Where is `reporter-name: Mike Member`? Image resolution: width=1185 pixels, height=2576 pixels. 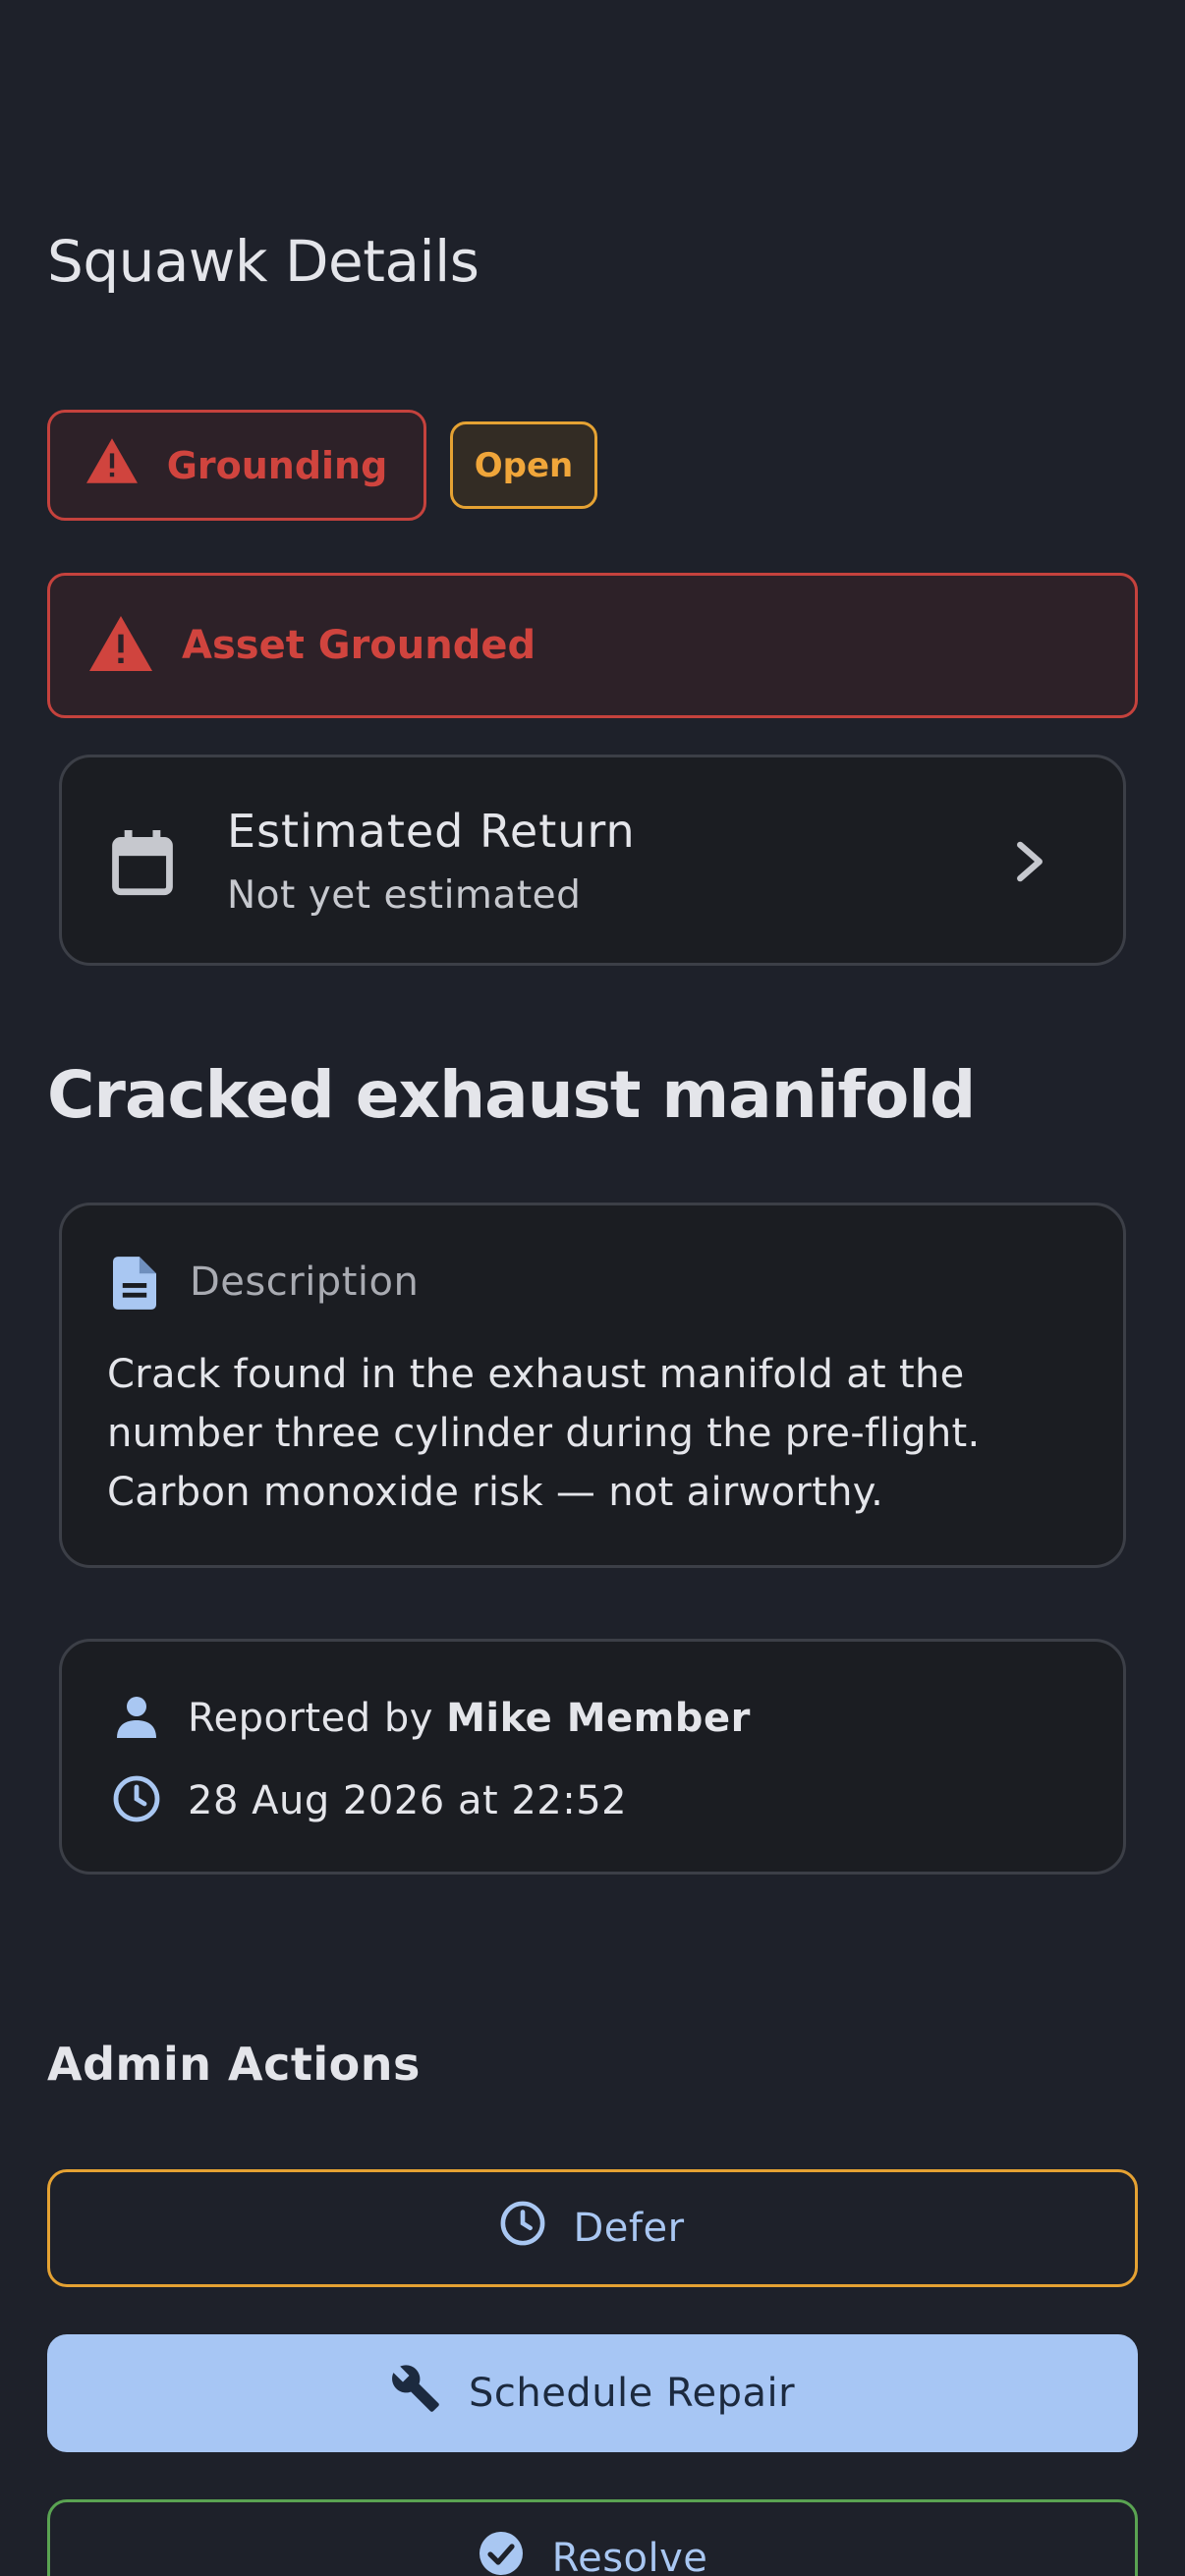
reporter-name: Mike Member is located at coordinates (598, 1718).